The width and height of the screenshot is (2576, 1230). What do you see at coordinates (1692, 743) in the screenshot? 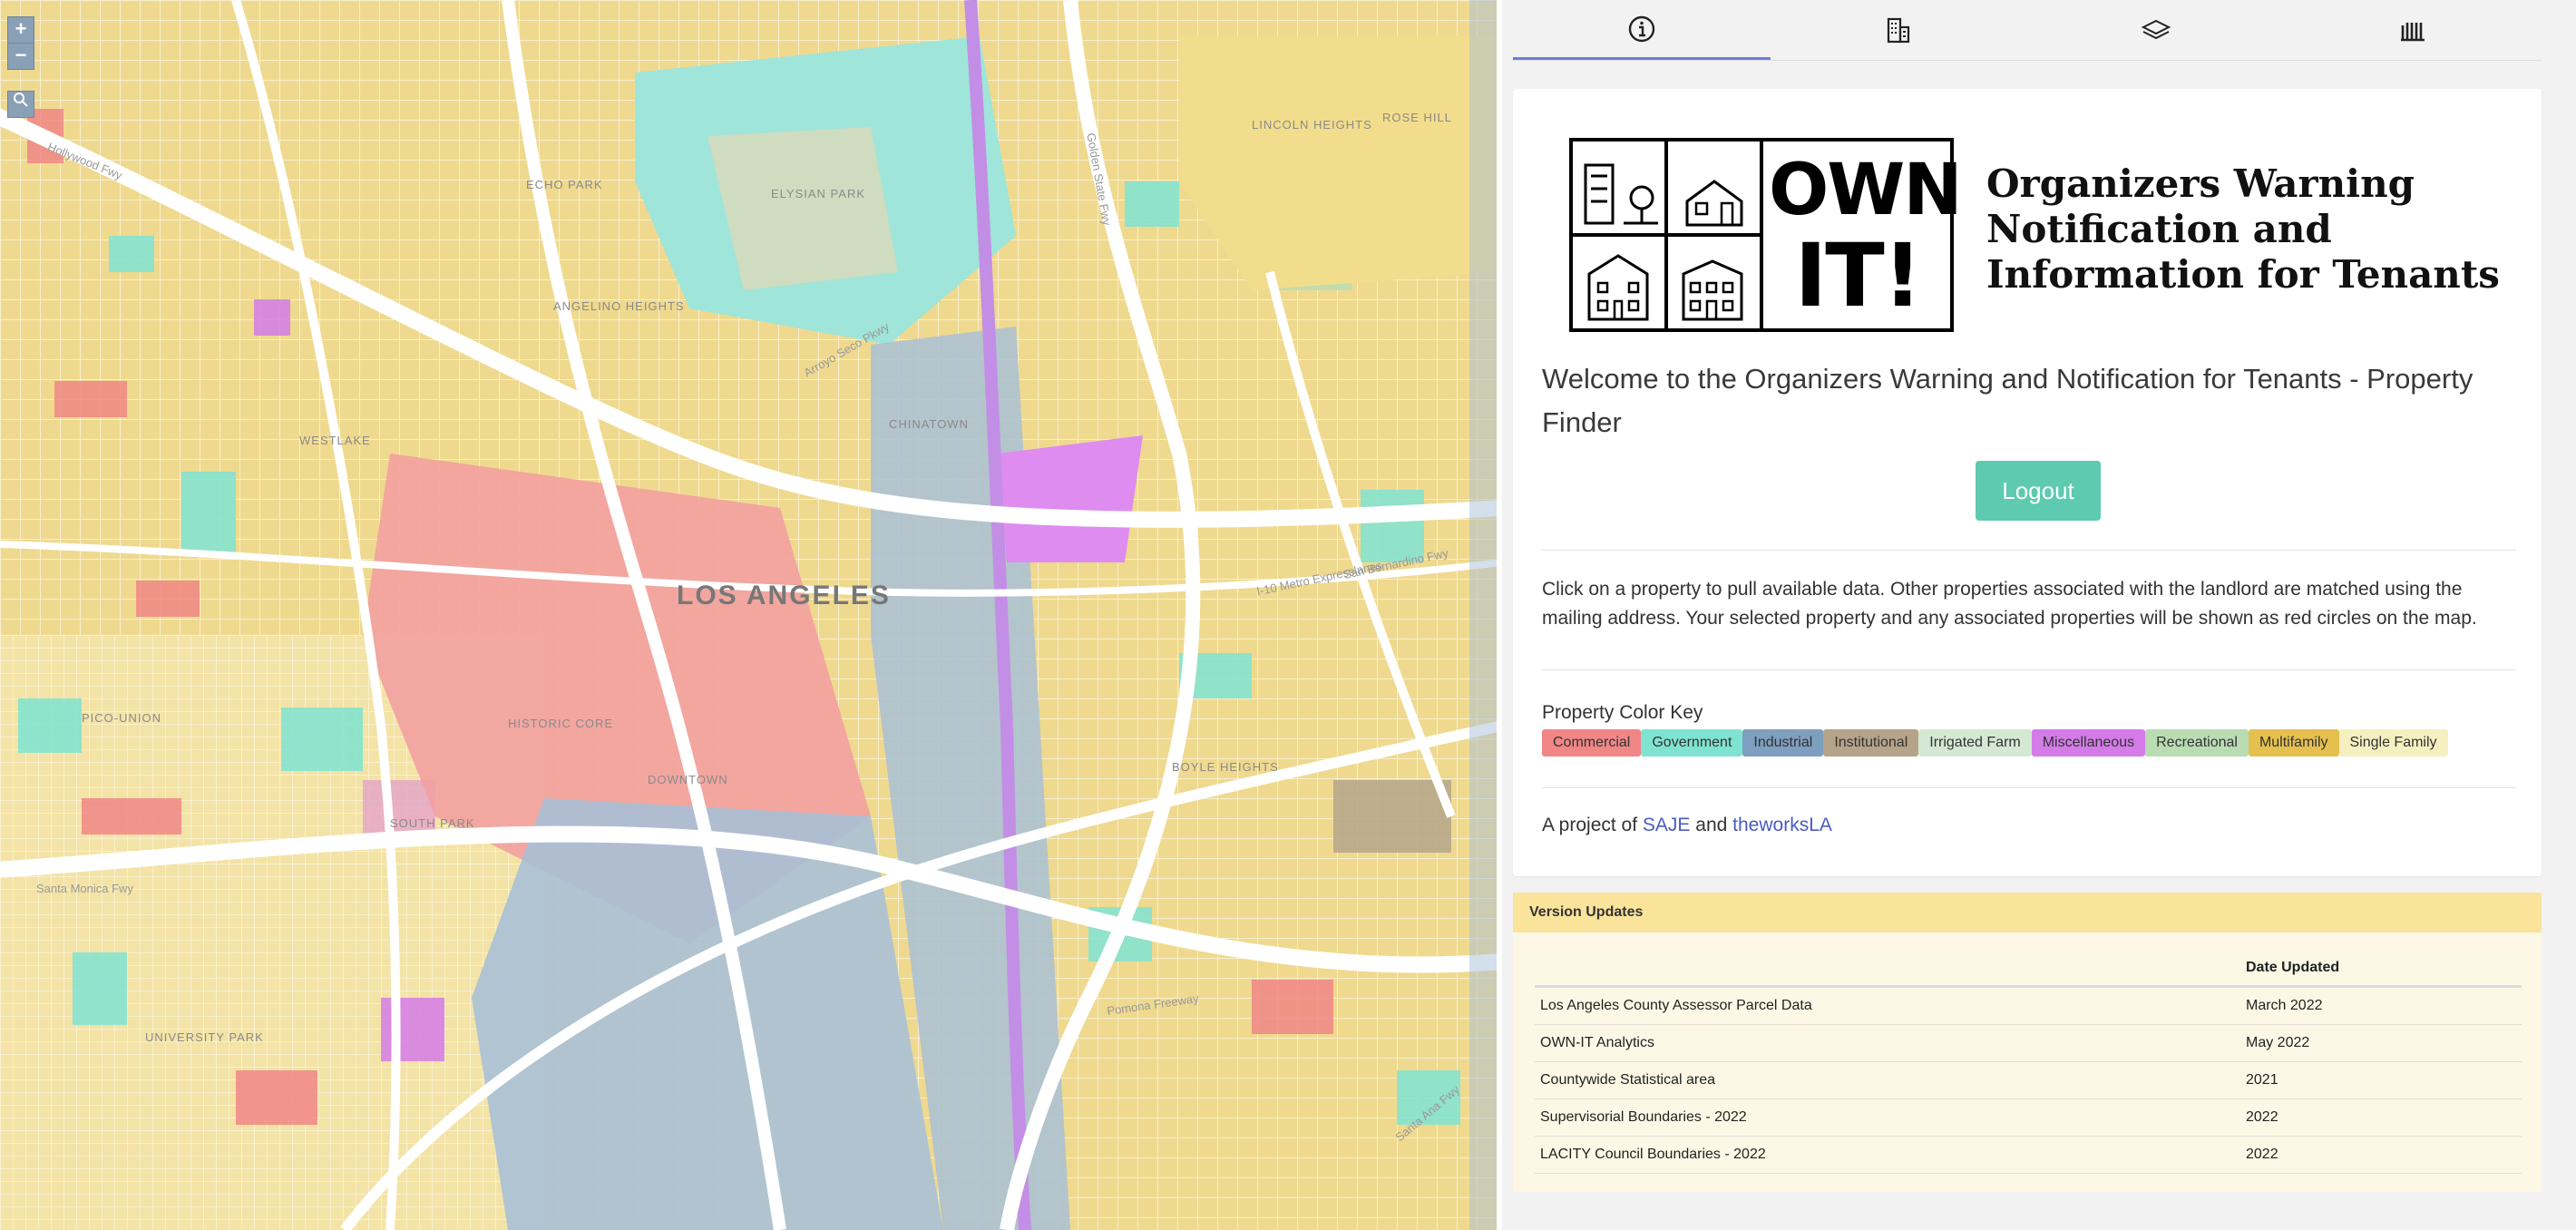
I see `color-key-government: Government` at bounding box center [1692, 743].